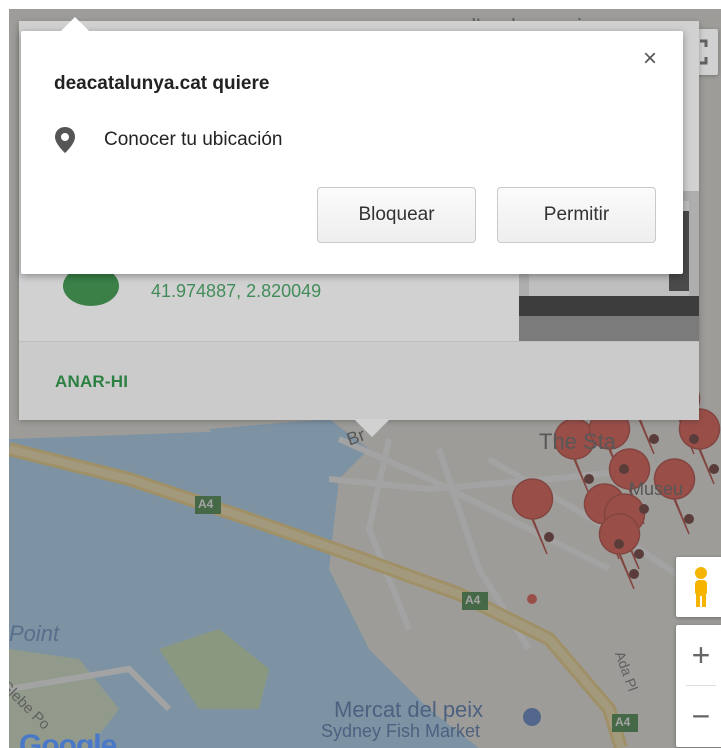 The width and height of the screenshot is (721, 748). I want to click on close-button: ×, so click(650, 59).